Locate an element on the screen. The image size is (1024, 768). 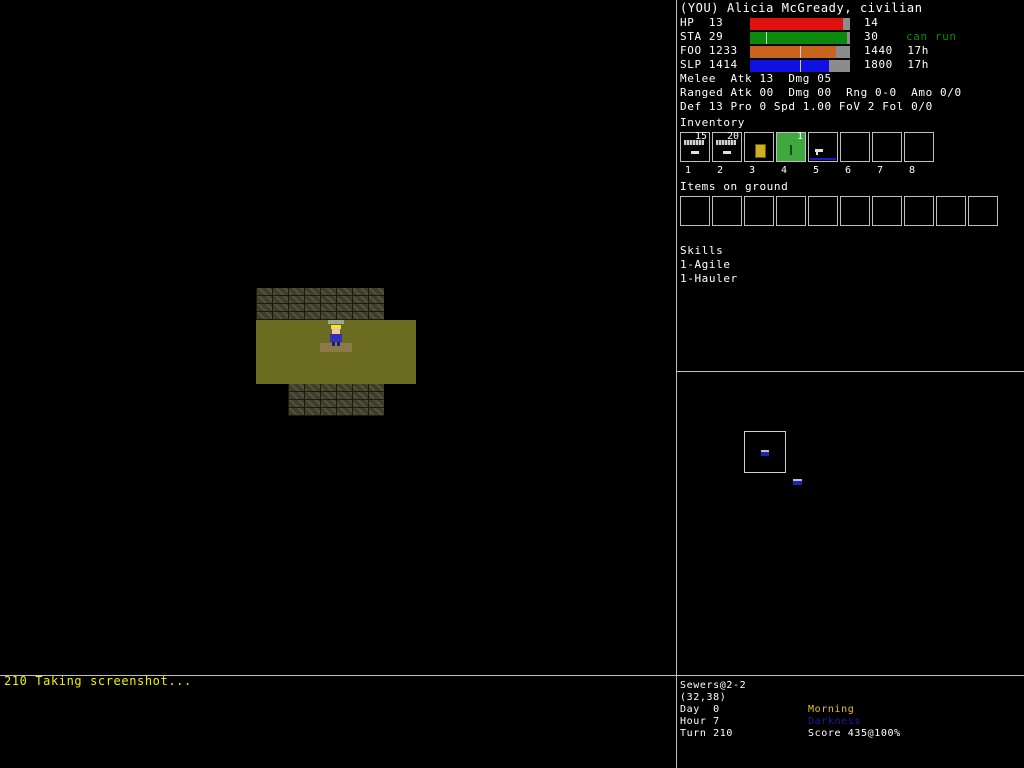
slot-qty: 15 is located at coordinates (700, 136).